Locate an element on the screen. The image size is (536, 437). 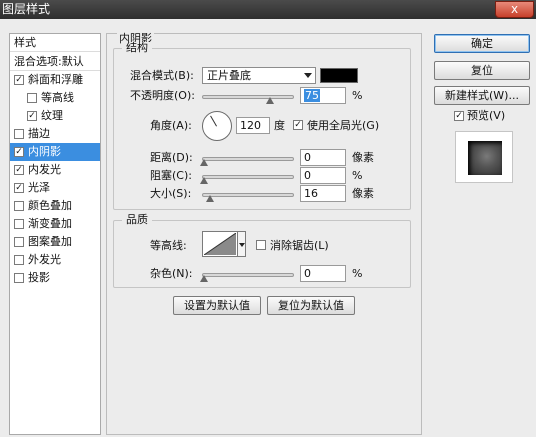
distance-label: 距离(D): is located at coordinates (171, 157).